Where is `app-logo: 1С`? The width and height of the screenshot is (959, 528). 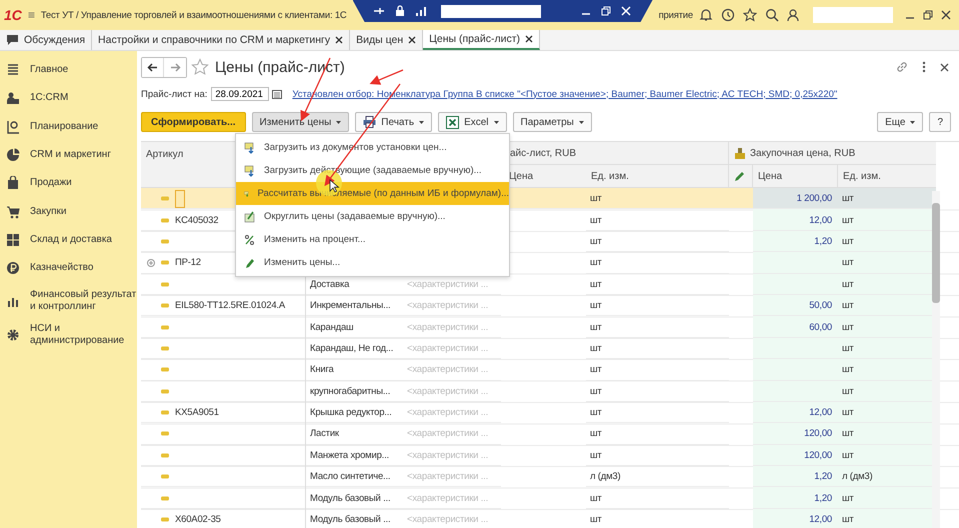 app-logo: 1С is located at coordinates (13, 15).